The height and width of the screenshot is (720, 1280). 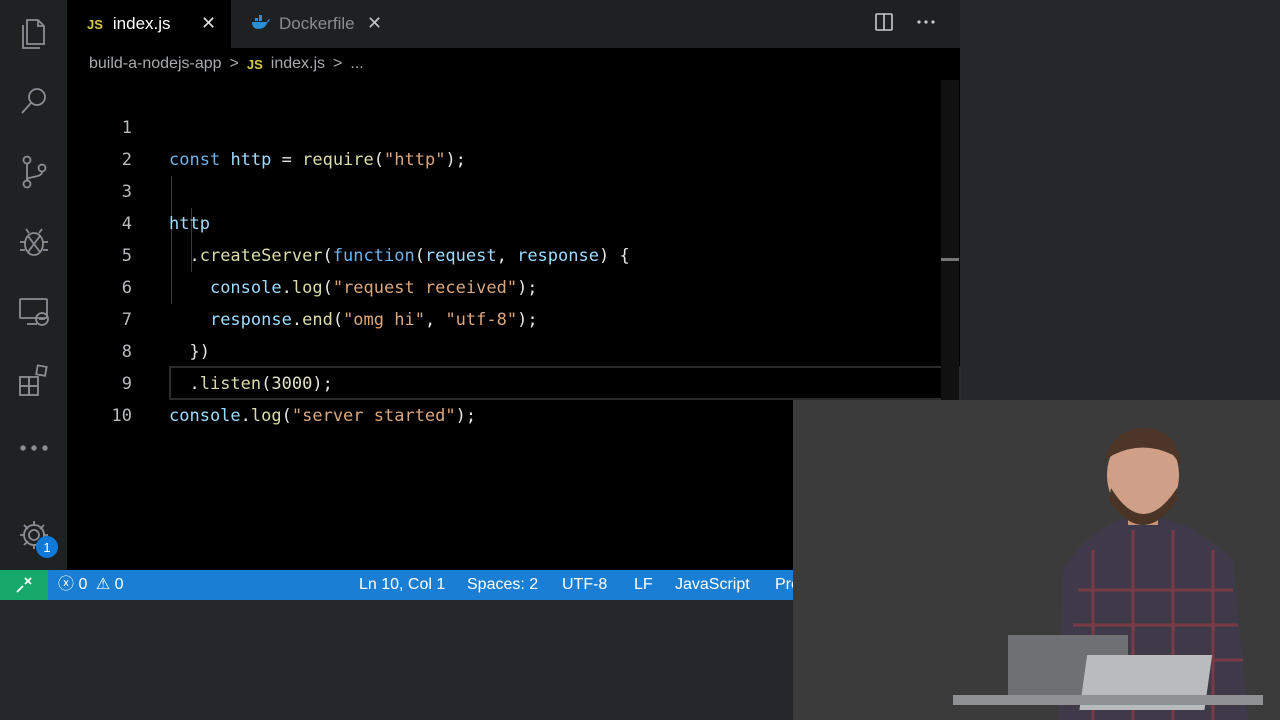 What do you see at coordinates (33, 34) in the screenshot?
I see `explorer-icon` at bounding box center [33, 34].